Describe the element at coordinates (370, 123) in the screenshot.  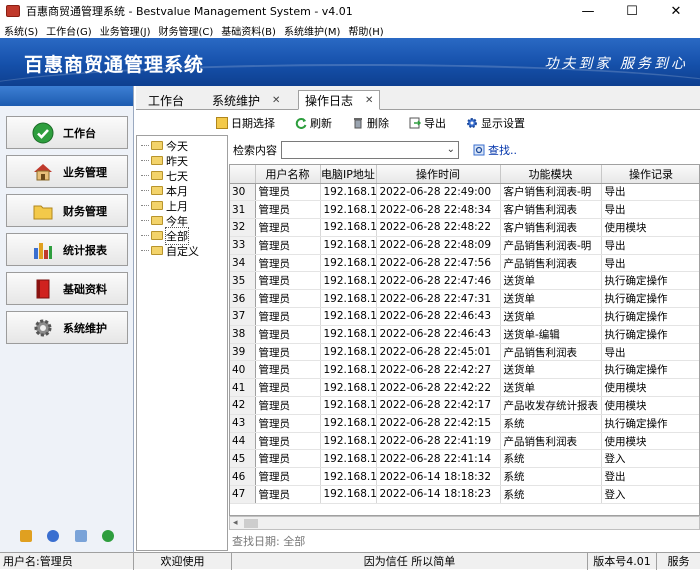
I see `delete-button: 删除` at that location.